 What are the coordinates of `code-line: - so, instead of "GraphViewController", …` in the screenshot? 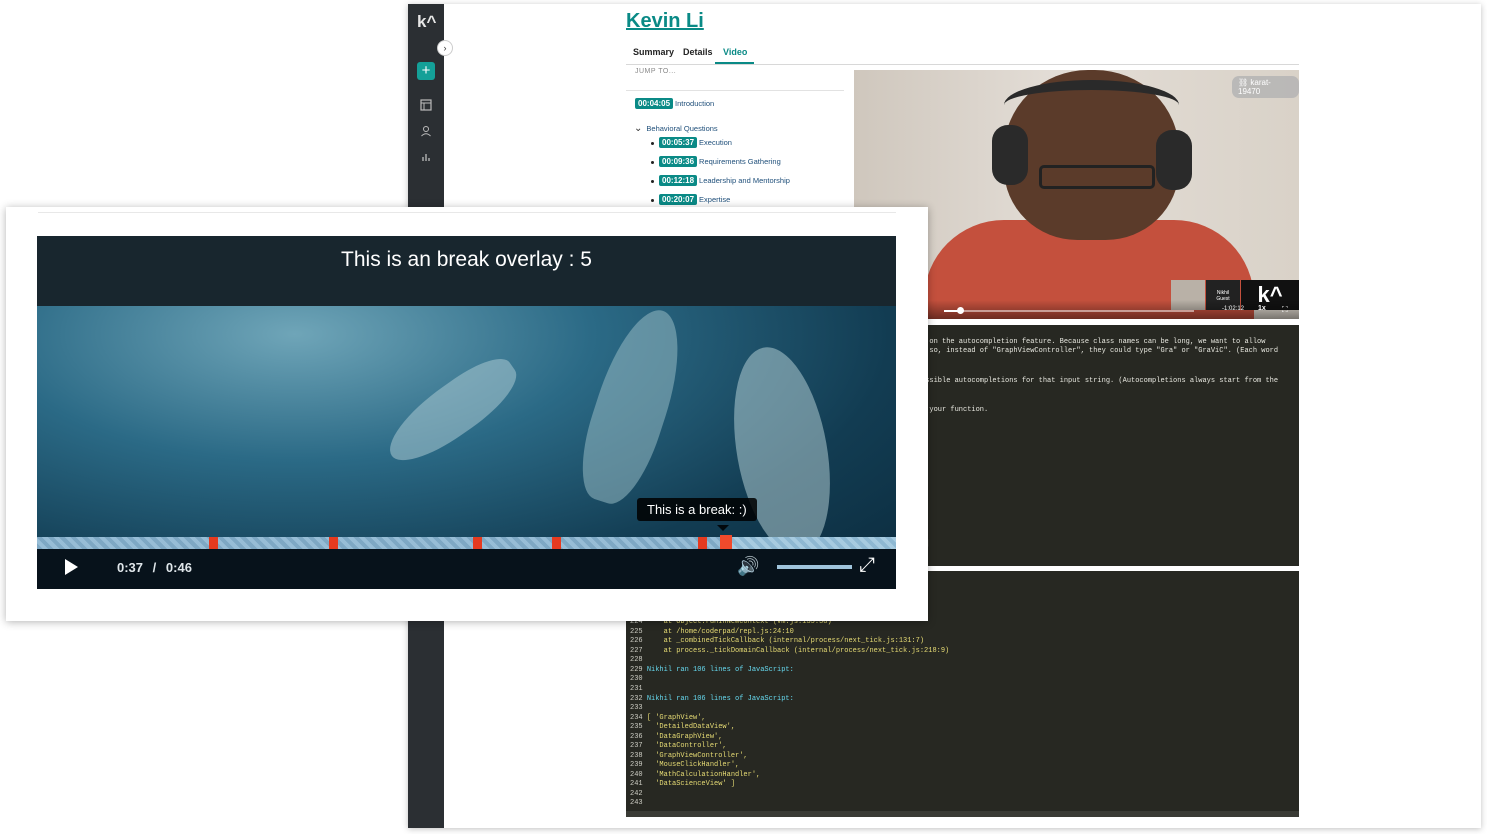 It's located at (1100, 351).